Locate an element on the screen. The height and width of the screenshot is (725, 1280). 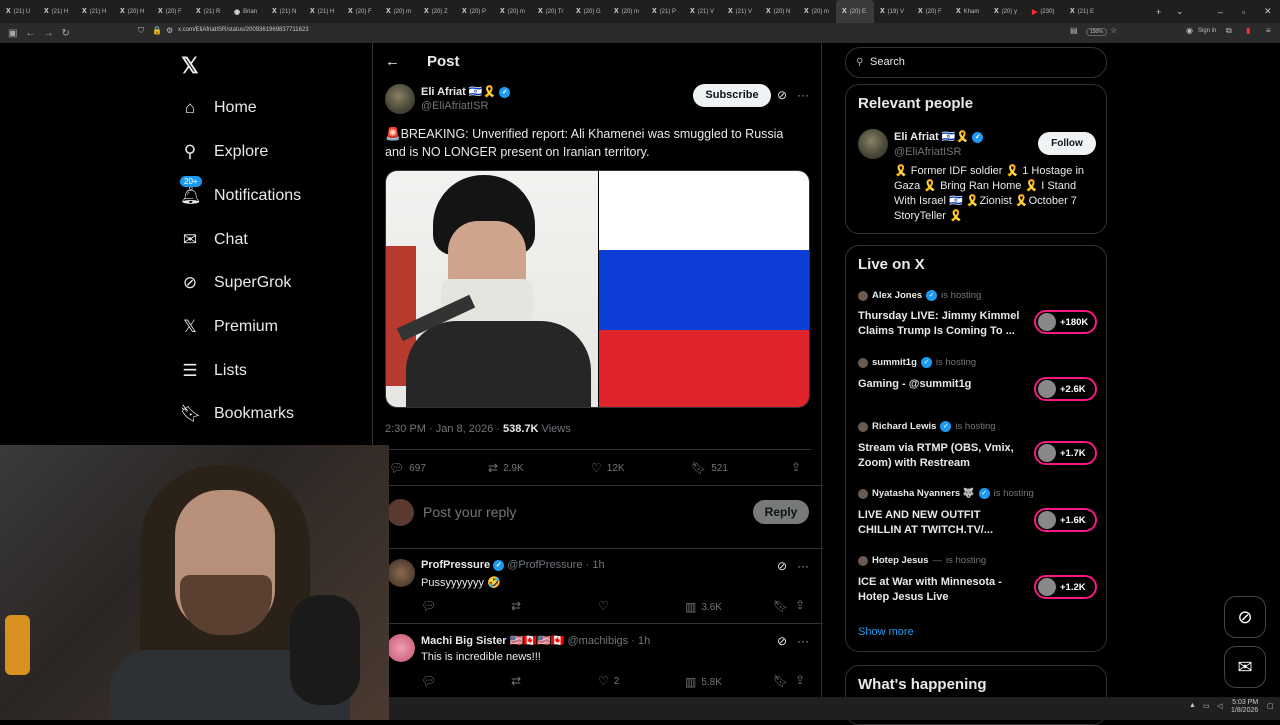
browser-tab: X (20) G is located at coordinates (589, 11).